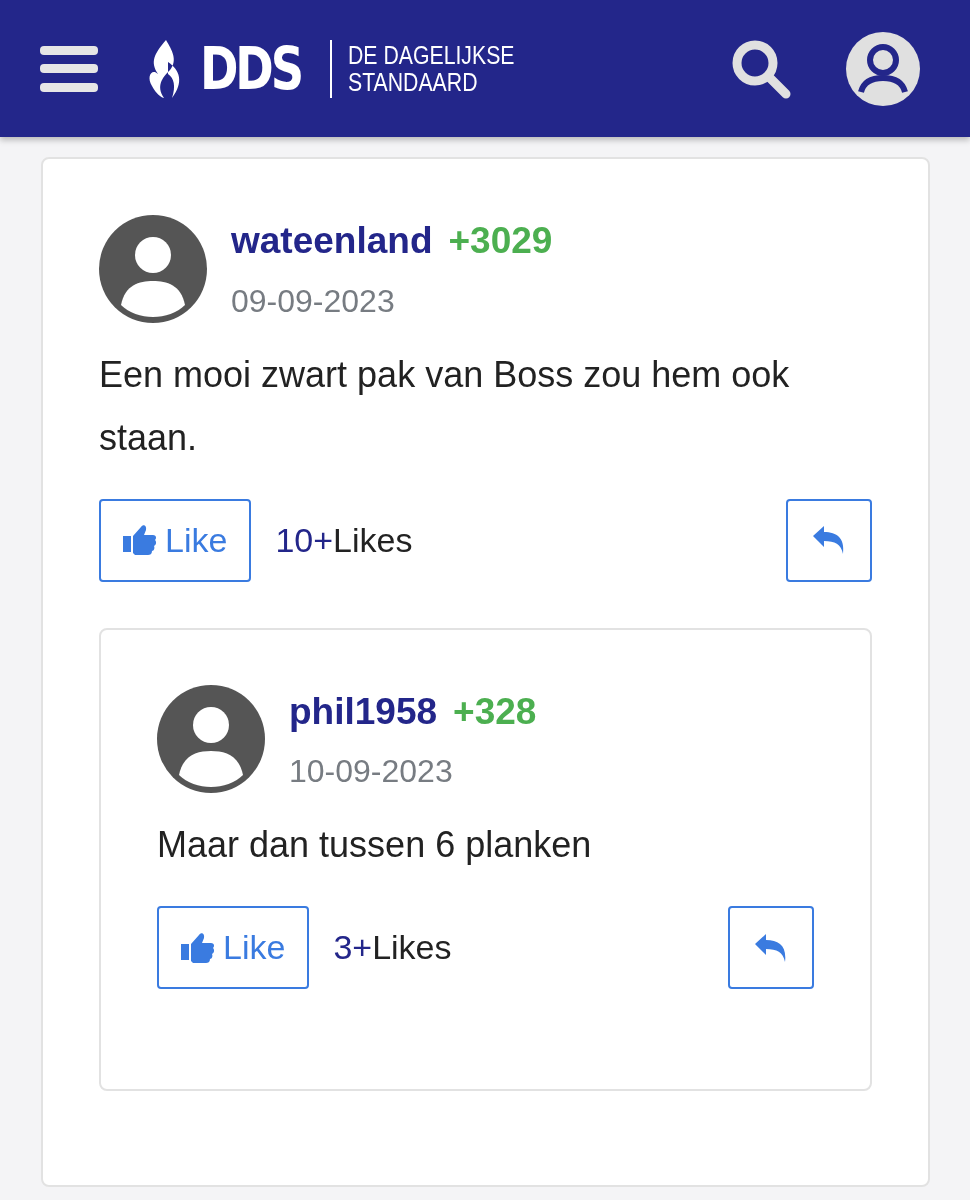 This screenshot has width=970, height=1200. What do you see at coordinates (332, 241) in the screenshot?
I see `username: wateenland` at bounding box center [332, 241].